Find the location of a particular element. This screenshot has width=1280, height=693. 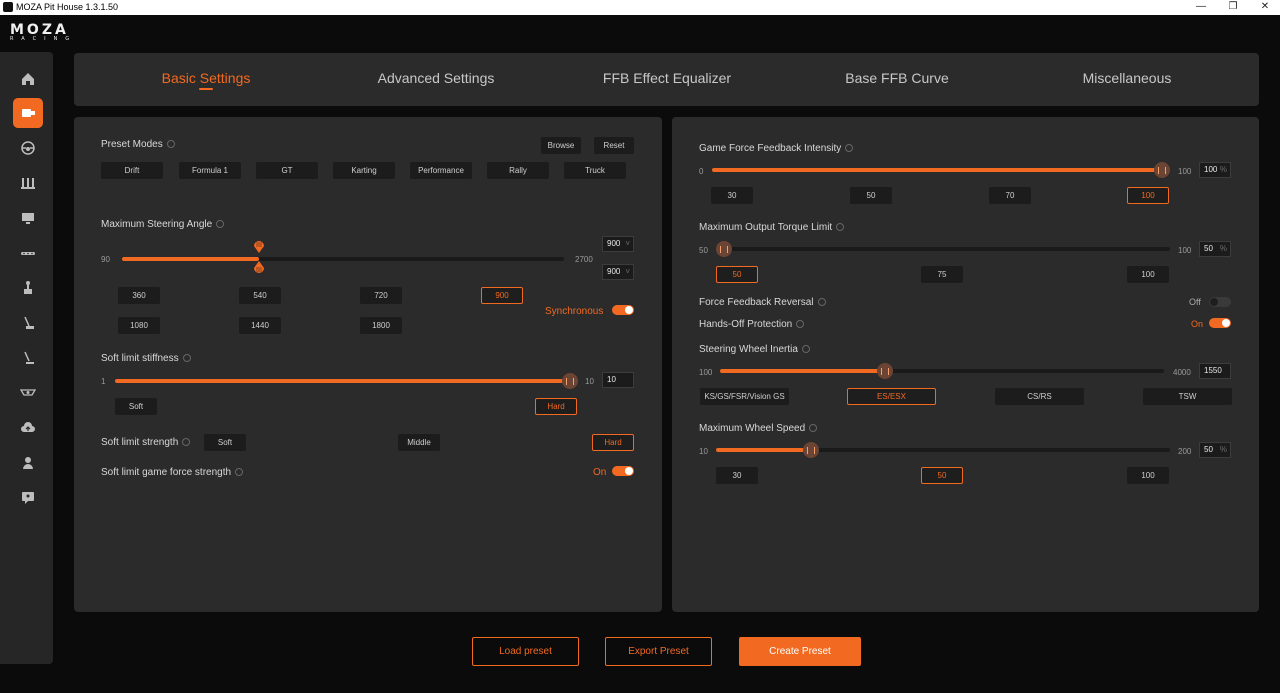

cloud-upload-icon is located at coordinates (28, 428).